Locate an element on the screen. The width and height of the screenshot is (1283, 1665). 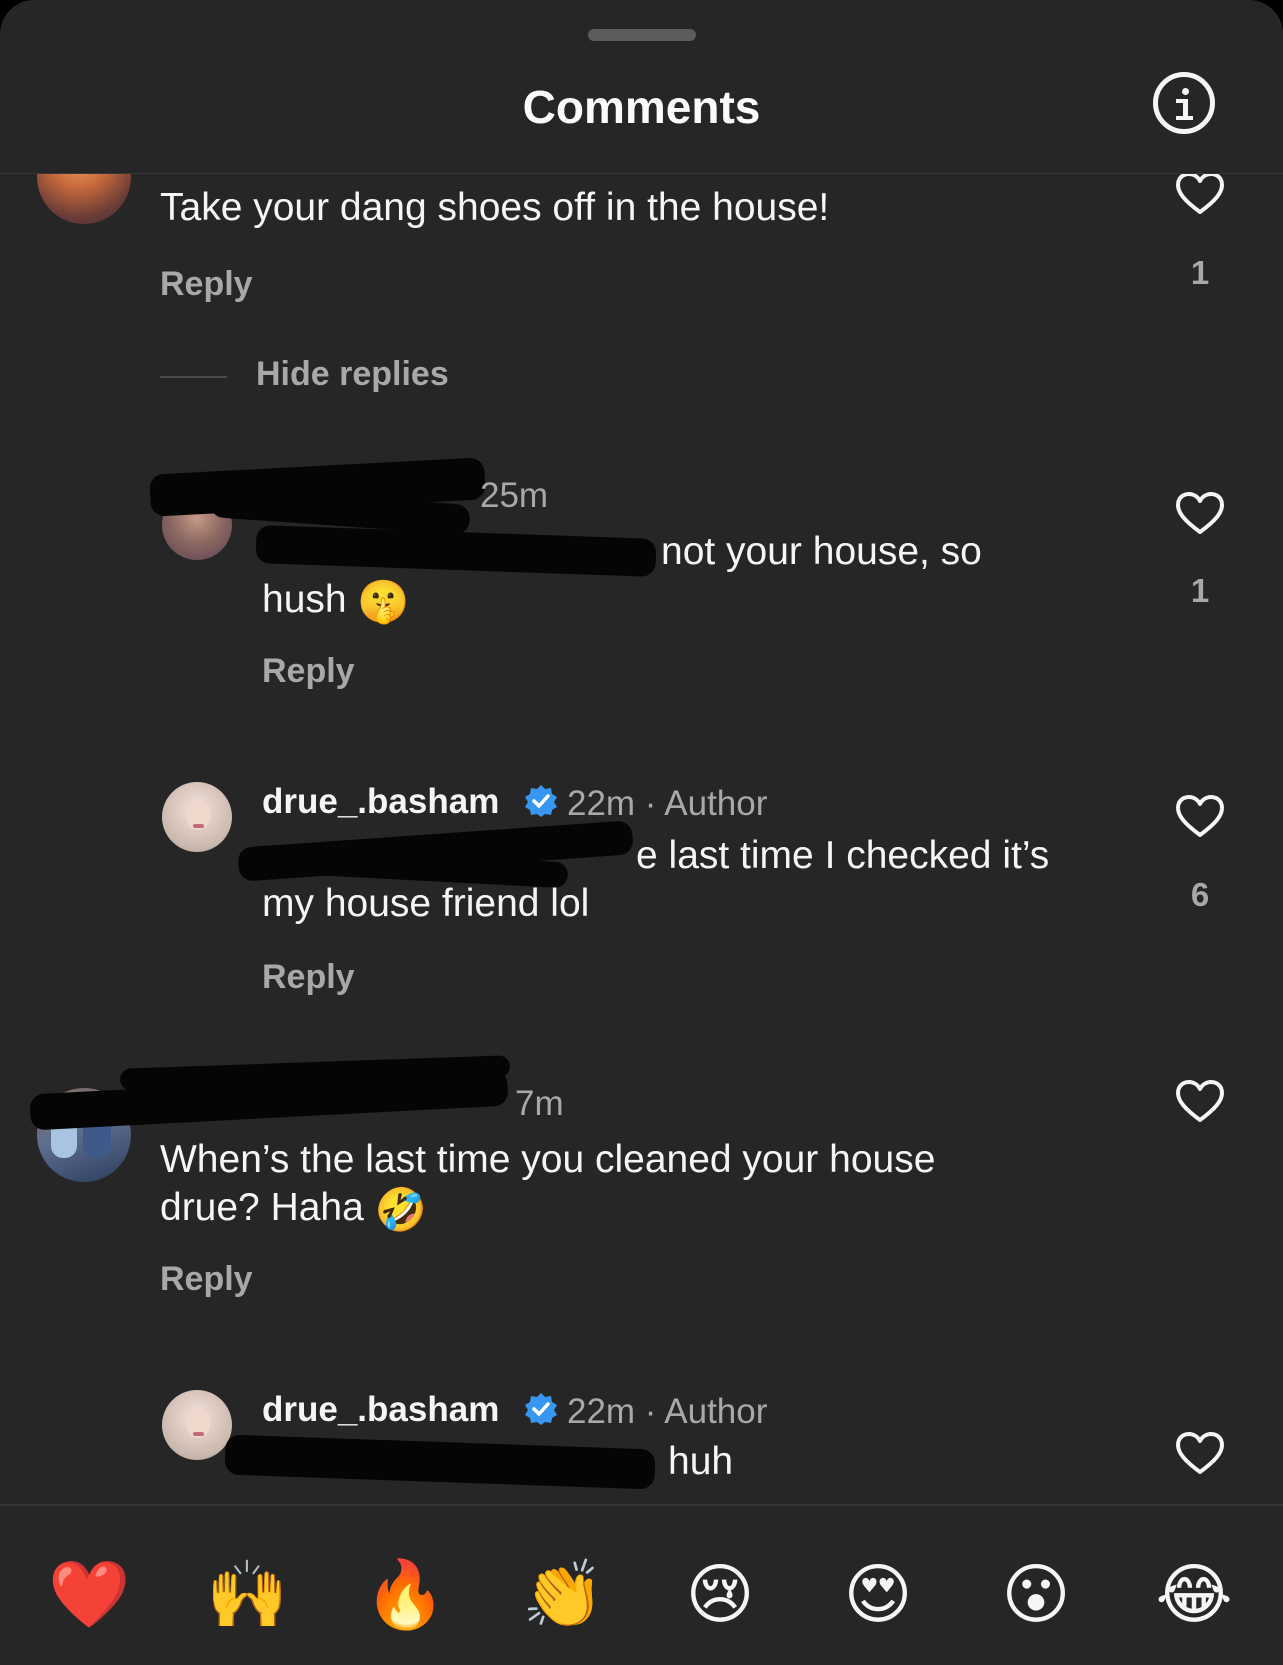
comment-text: not your house, so is located at coordinates (821, 551).